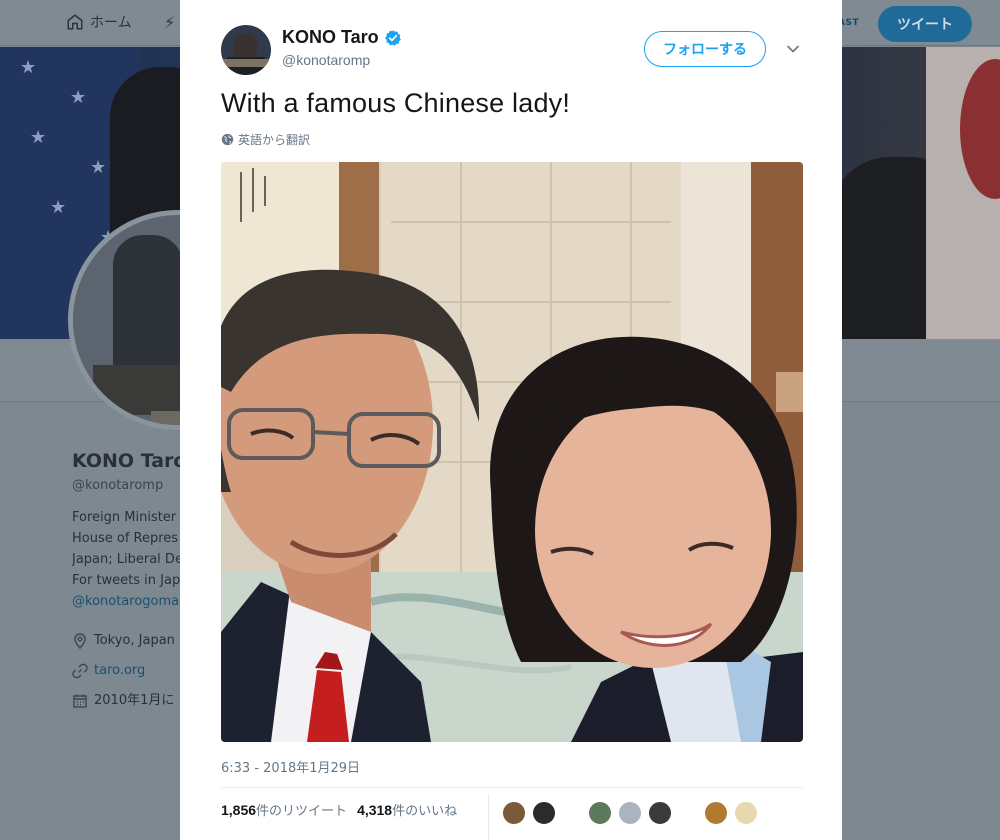 The height and width of the screenshot is (840, 1000). What do you see at coordinates (80, 641) in the screenshot?
I see `location-pin-icon` at bounding box center [80, 641].